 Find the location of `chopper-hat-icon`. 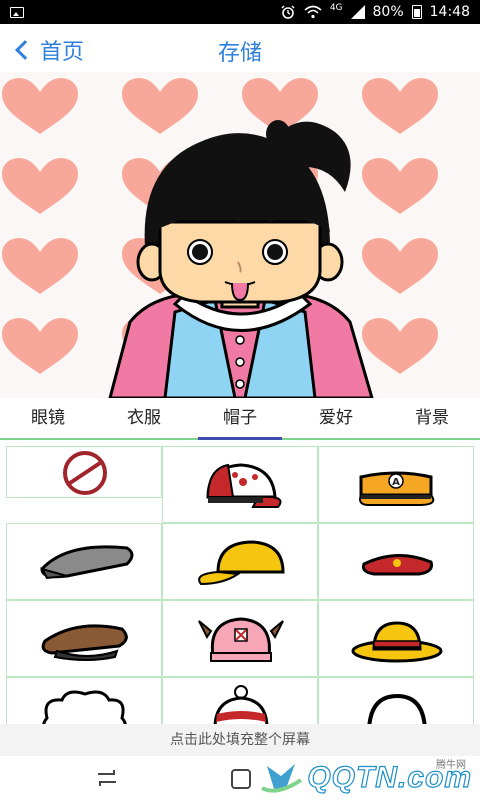

chopper-hat-icon is located at coordinates (241, 639).